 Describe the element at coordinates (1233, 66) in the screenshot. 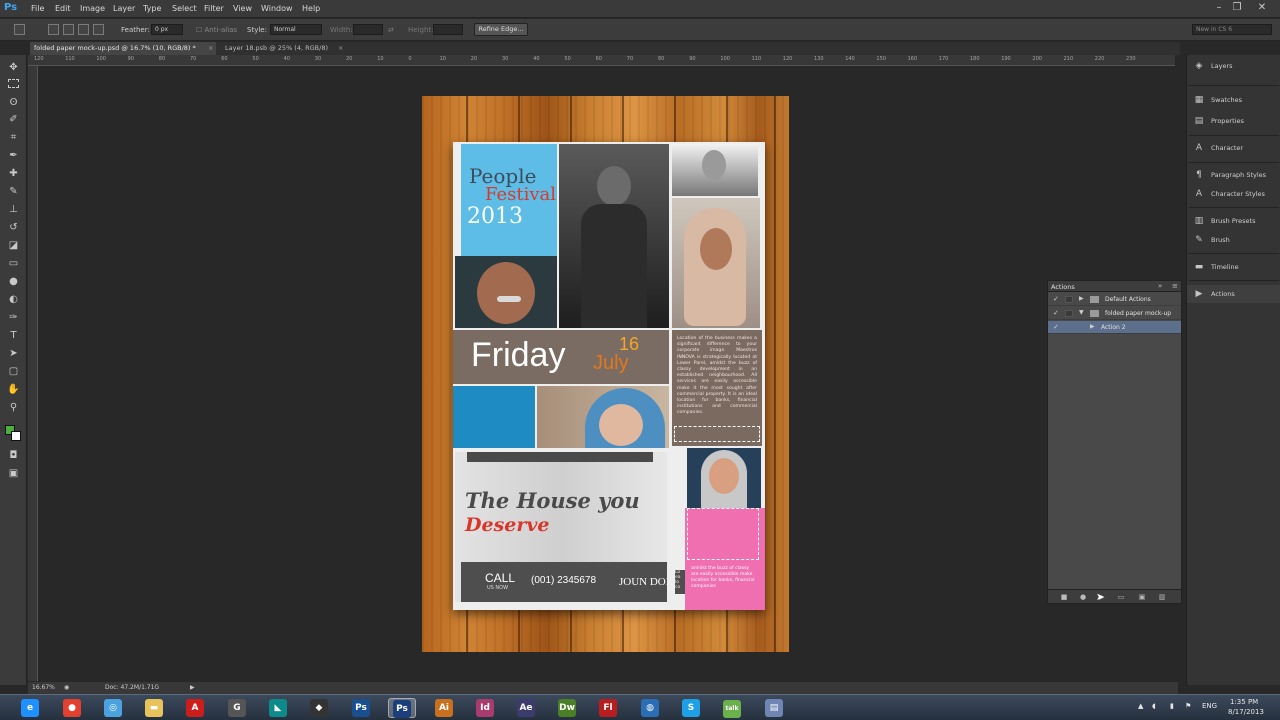

I see `dock-item-layers: ◈ Layers` at that location.